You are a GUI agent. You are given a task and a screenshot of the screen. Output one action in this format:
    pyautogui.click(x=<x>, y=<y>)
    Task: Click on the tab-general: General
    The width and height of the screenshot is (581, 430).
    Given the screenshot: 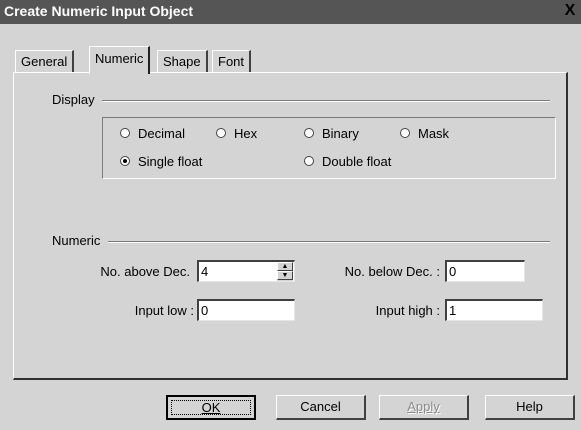 What is the action you would take?
    pyautogui.click(x=45, y=61)
    